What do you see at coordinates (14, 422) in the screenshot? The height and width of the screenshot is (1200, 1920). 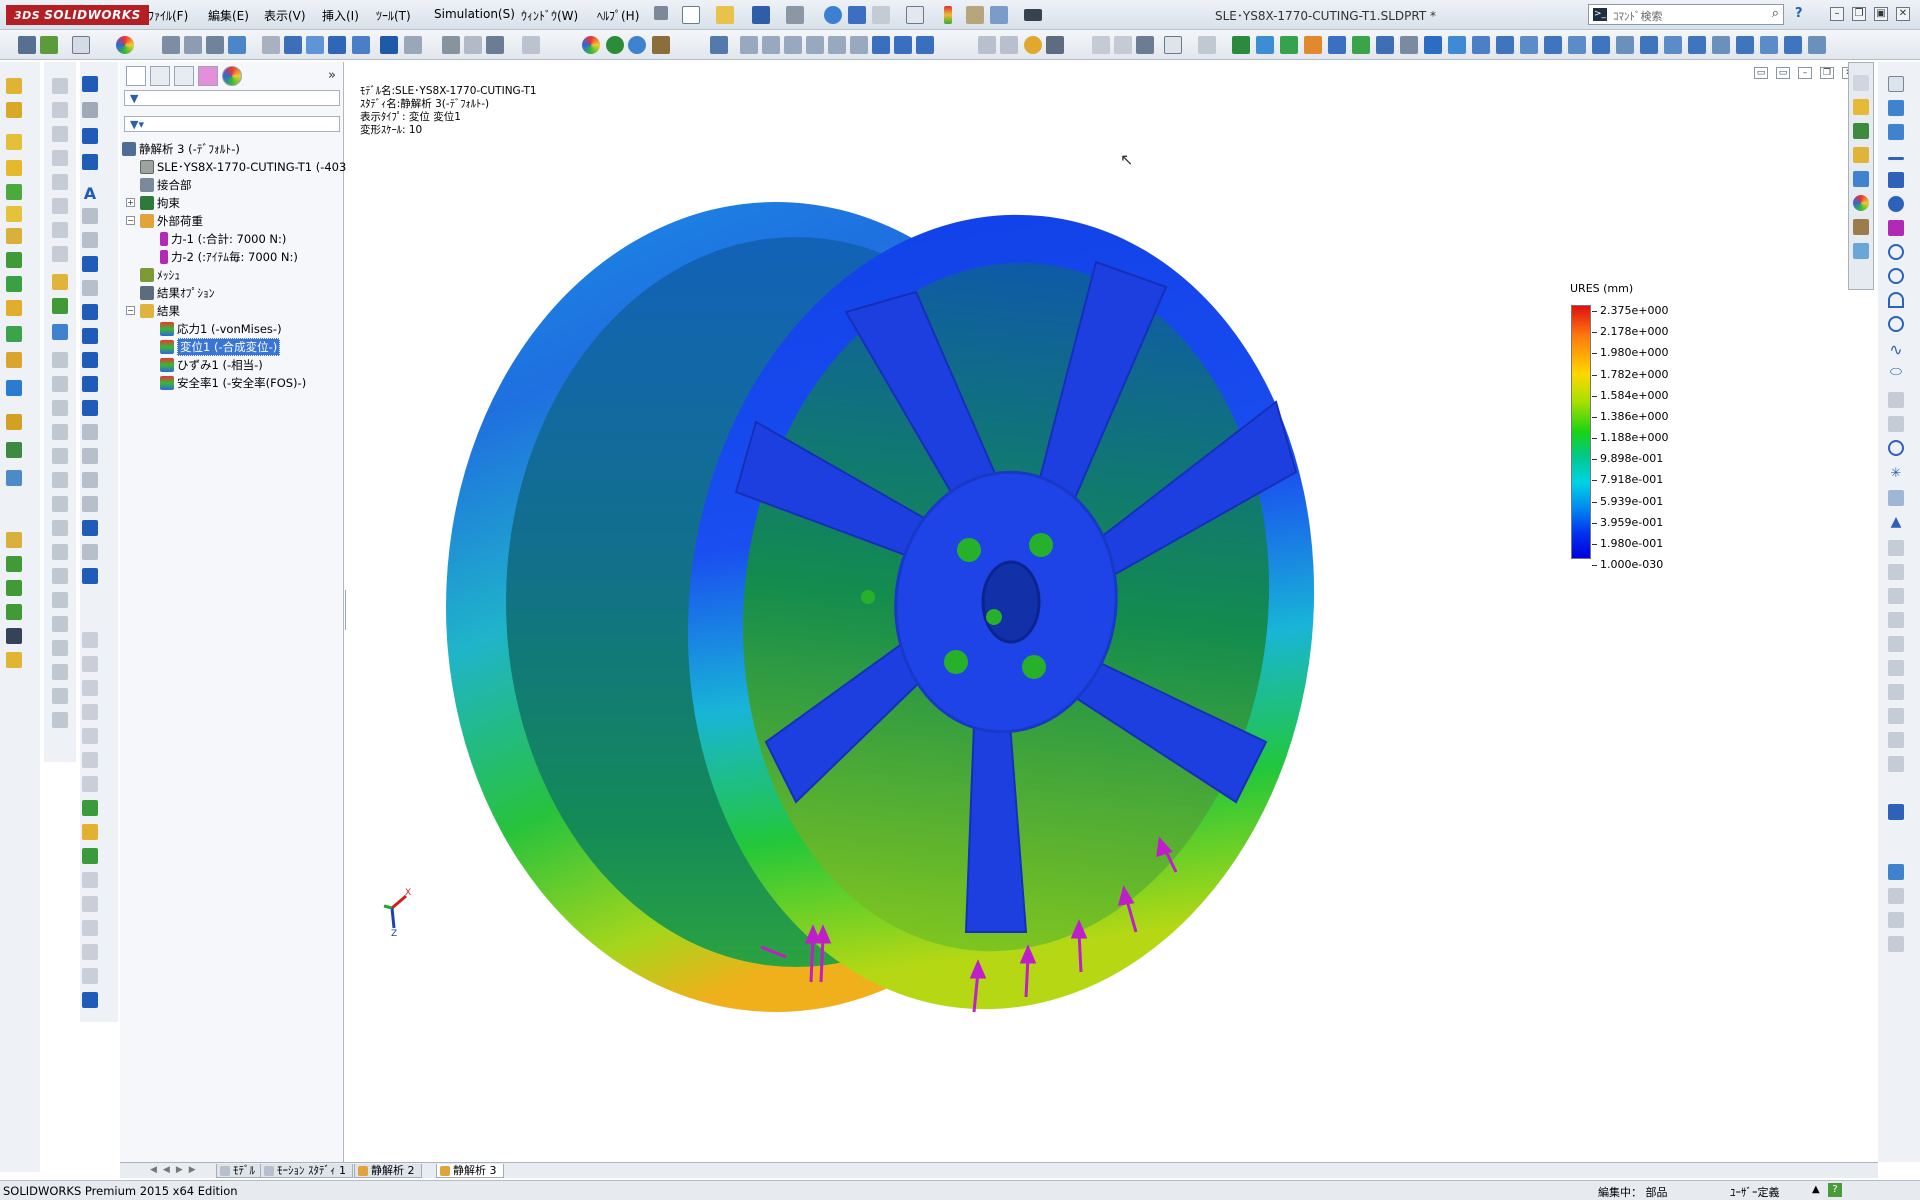 I see `curves-icon` at bounding box center [14, 422].